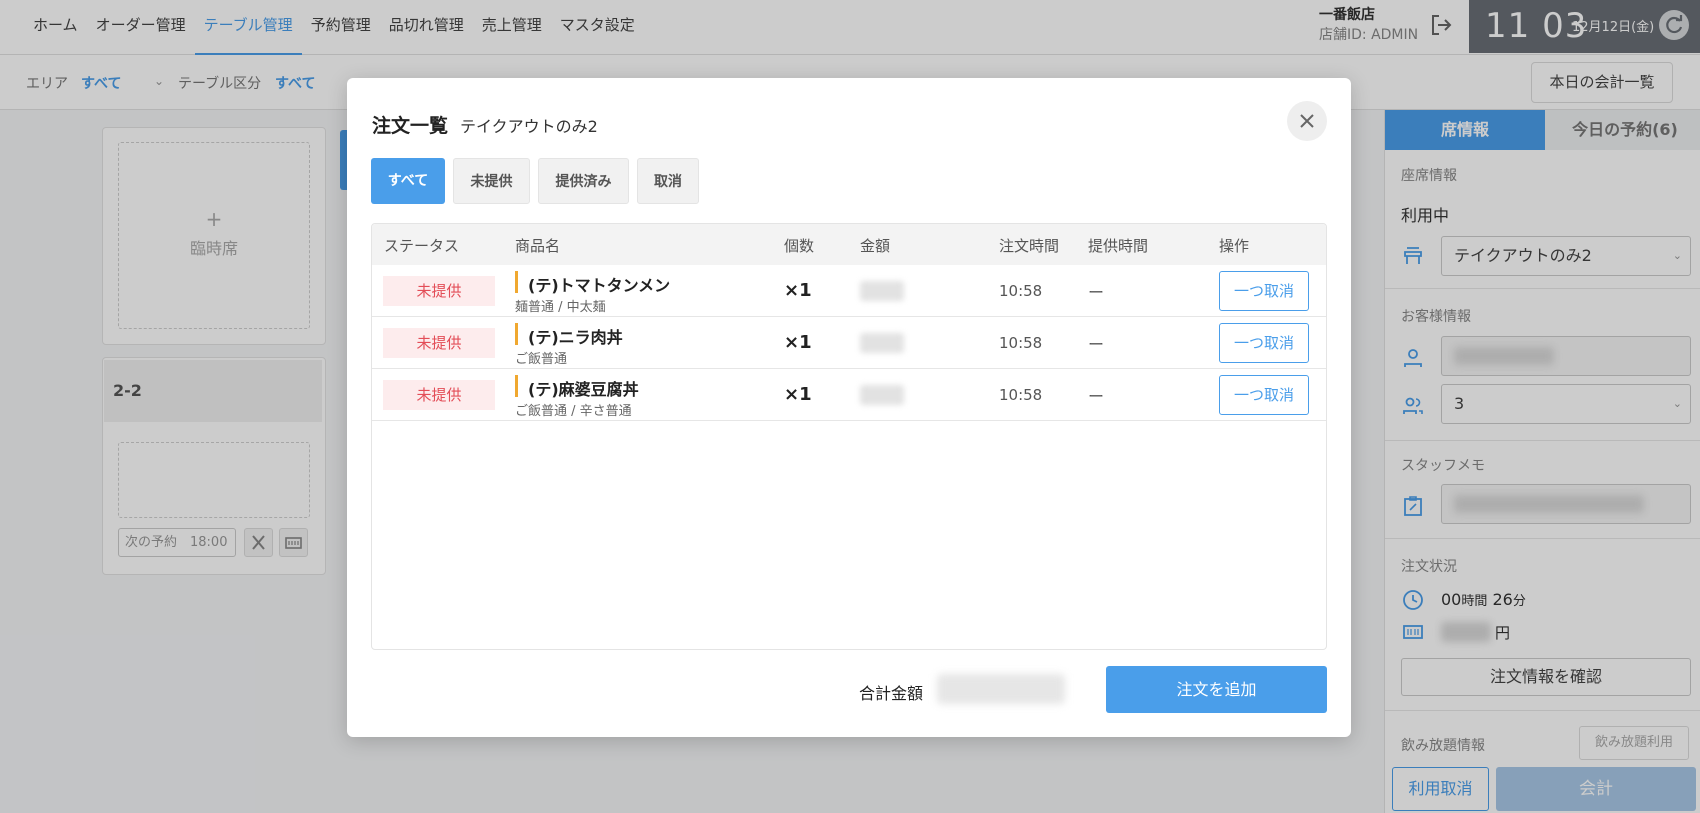  What do you see at coordinates (575, 337) in the screenshot?
I see `product-name: (テ)ニラ肉丼` at bounding box center [575, 337].